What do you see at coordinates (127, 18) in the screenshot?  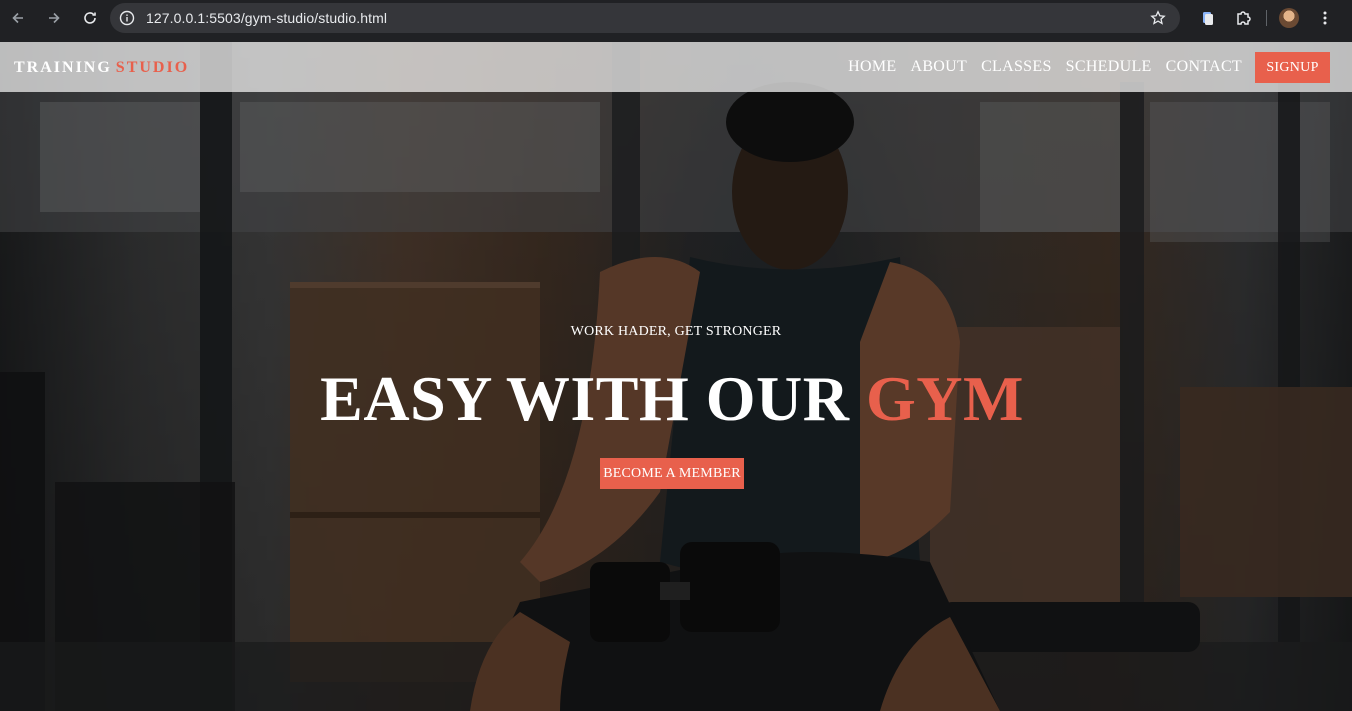 I see `site-info-icon` at bounding box center [127, 18].